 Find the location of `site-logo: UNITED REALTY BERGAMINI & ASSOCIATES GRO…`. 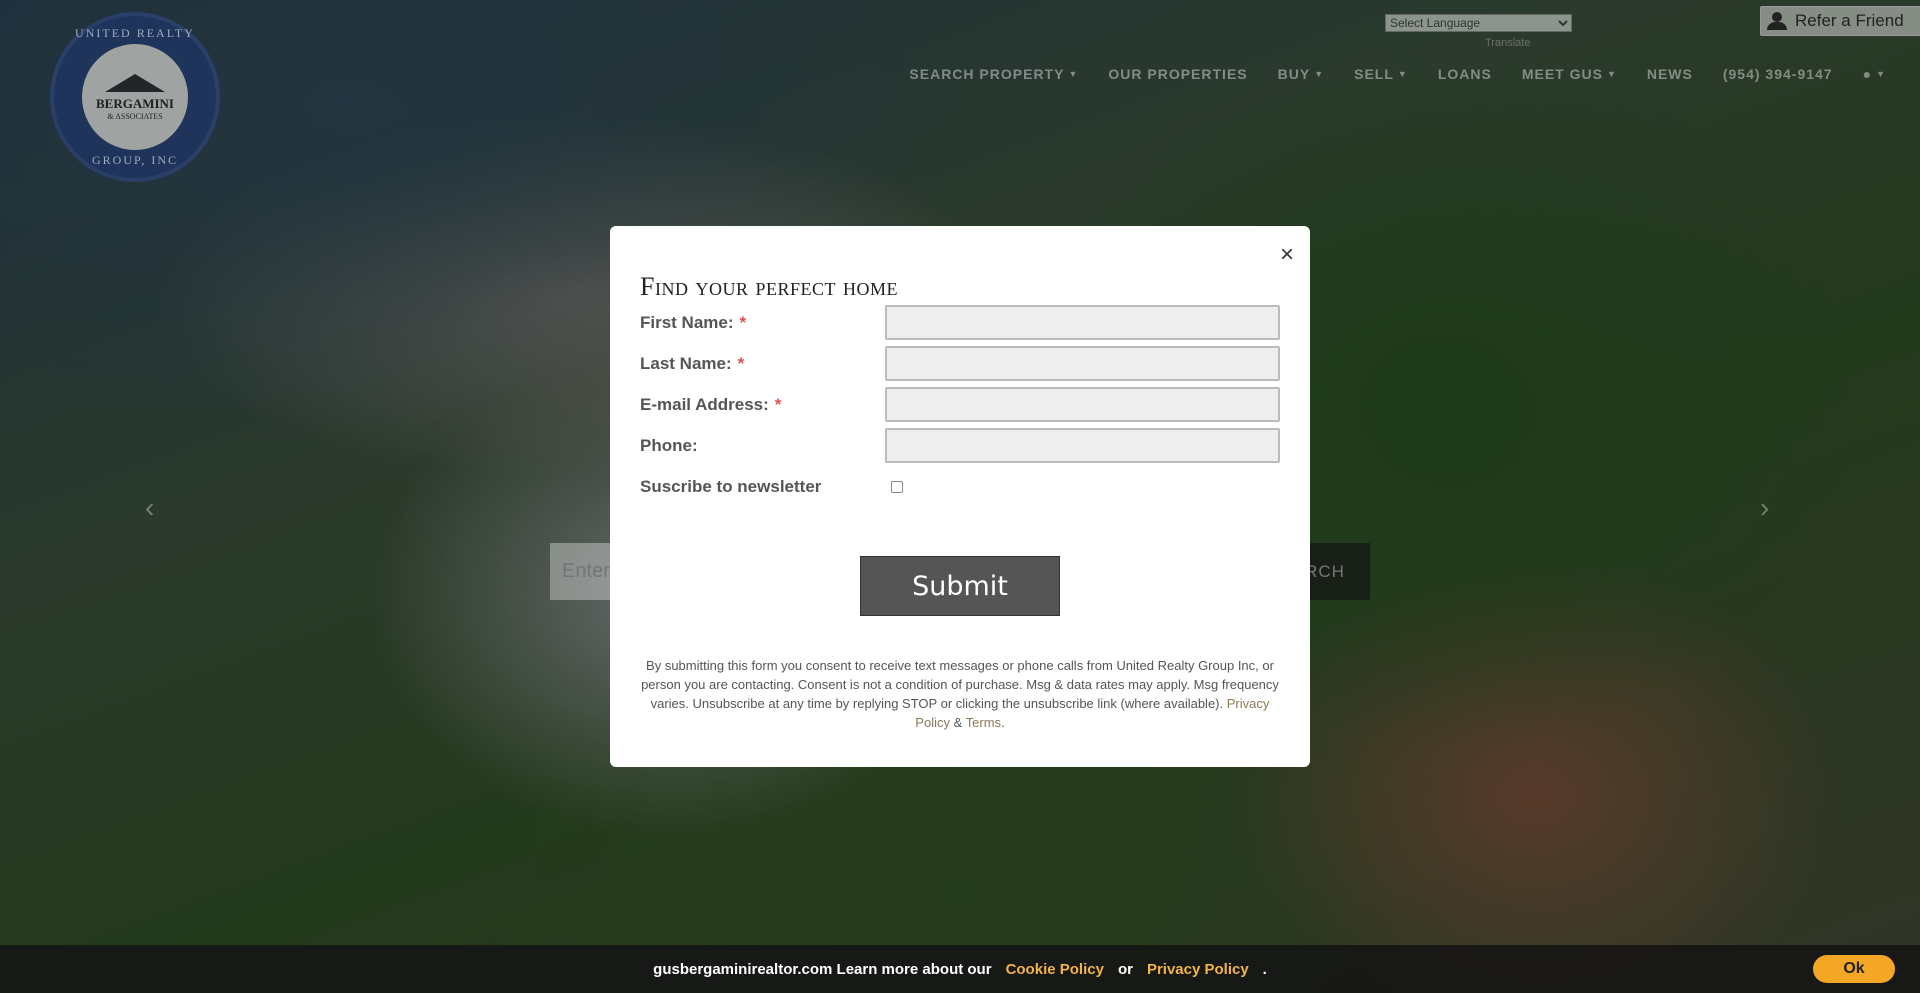

site-logo: UNITED REALTY BERGAMINI & ASSOCIATES GRO… is located at coordinates (135, 97).